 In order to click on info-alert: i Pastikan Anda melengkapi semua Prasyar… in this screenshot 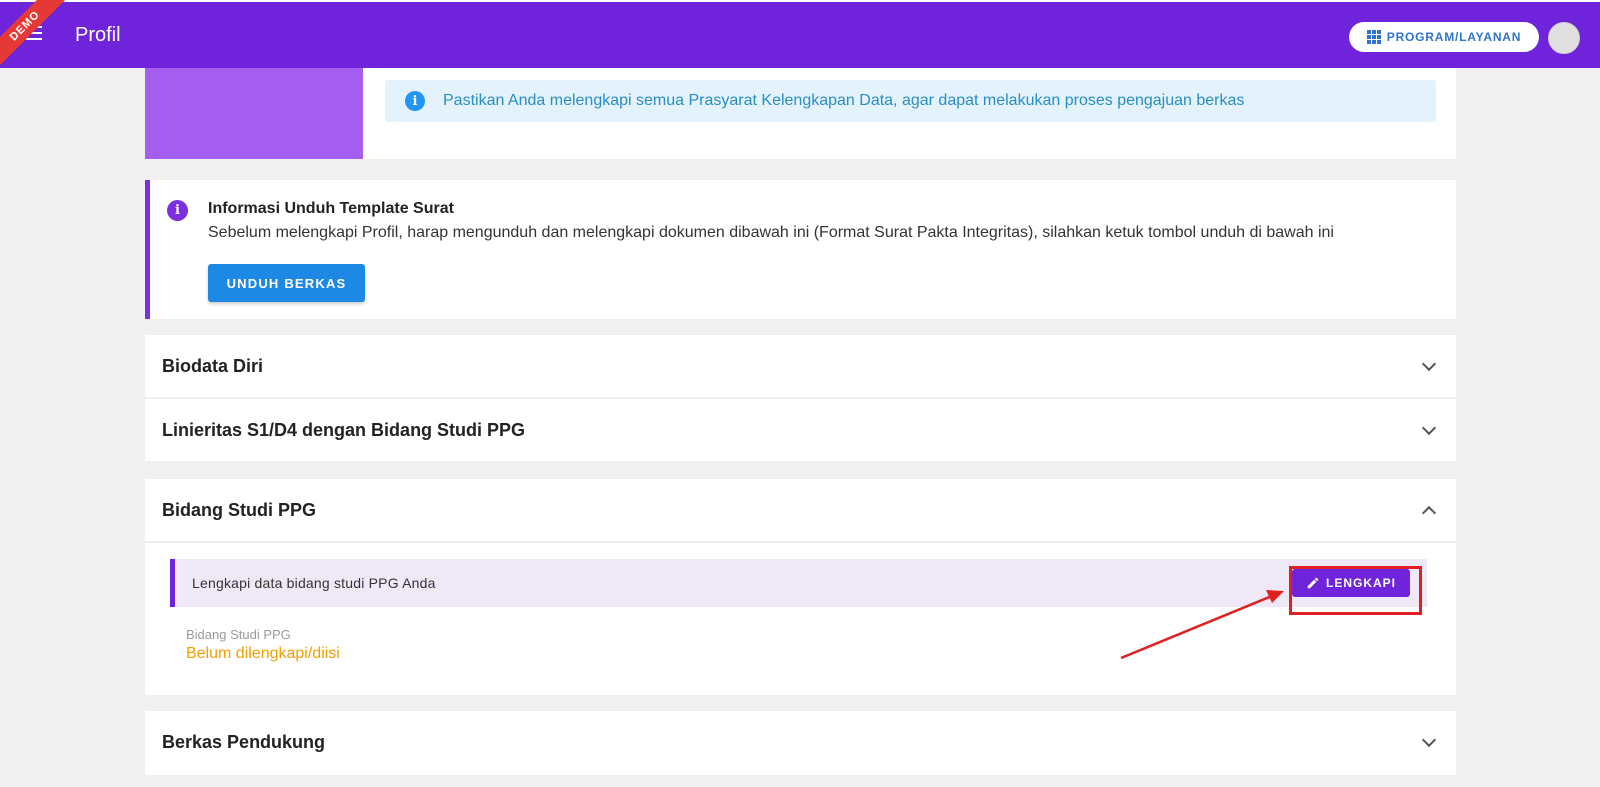, I will do `click(910, 101)`.